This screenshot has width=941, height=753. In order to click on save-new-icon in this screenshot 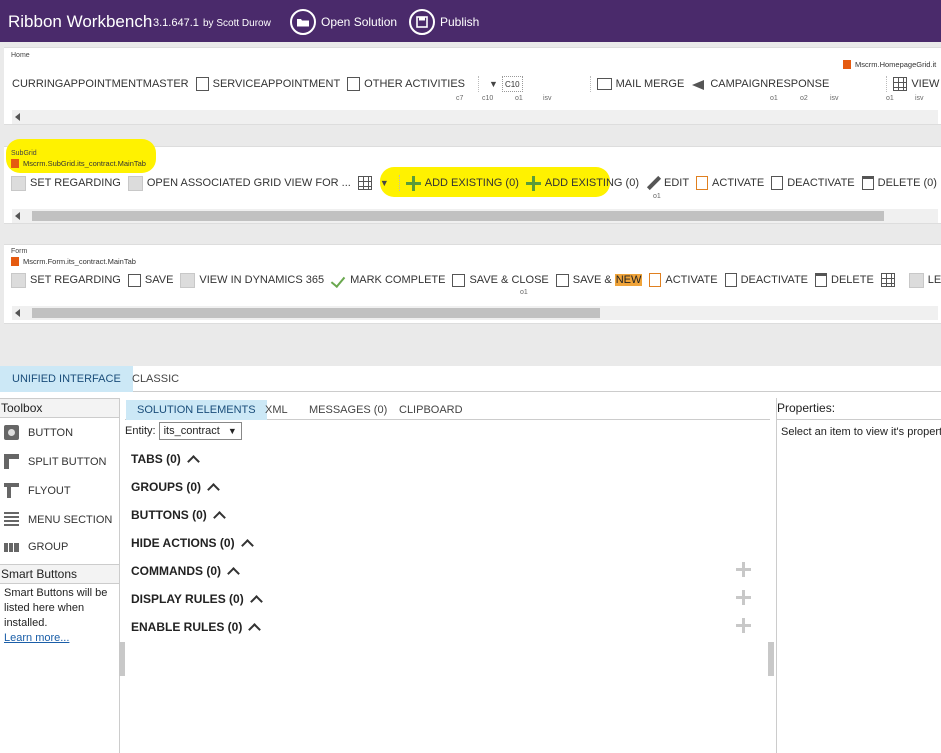, I will do `click(562, 280)`.